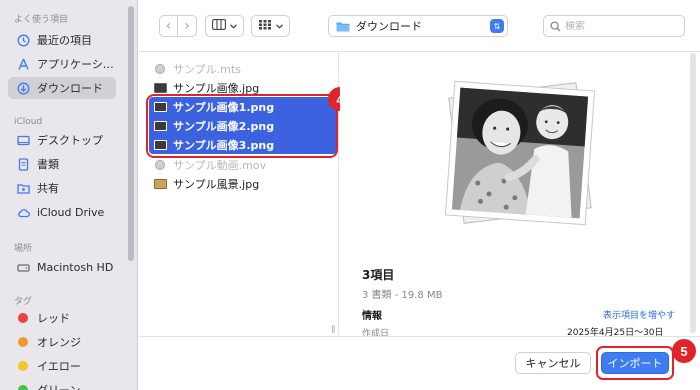 This screenshot has width=700, height=390. I want to click on download-icon, so click(23, 88).